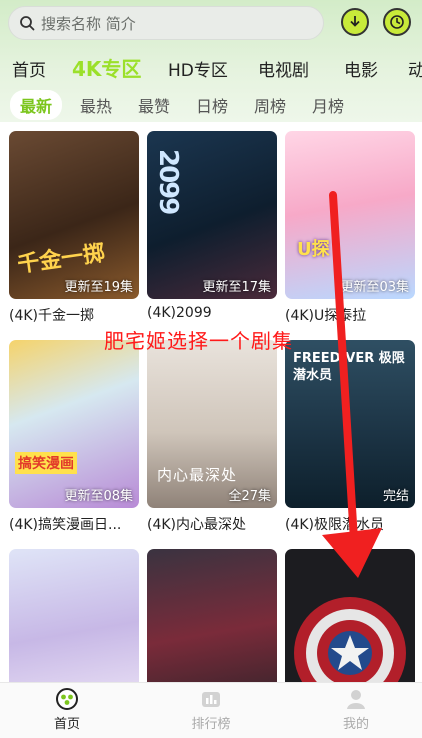 This screenshot has height=738, width=422. Describe the element at coordinates (350, 639) in the screenshot. I see `shield-icon` at that location.